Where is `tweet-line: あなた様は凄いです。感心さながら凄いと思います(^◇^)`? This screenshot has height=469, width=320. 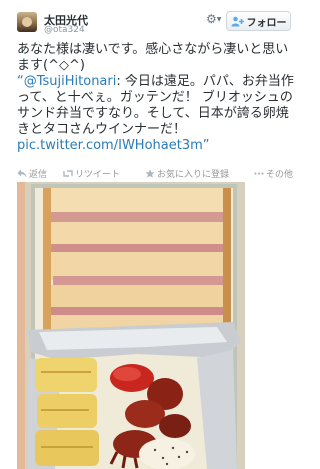
tweet-line: あなた様は凄いです。感心さながら凄いと思います(^◇^) is located at coordinates (153, 57).